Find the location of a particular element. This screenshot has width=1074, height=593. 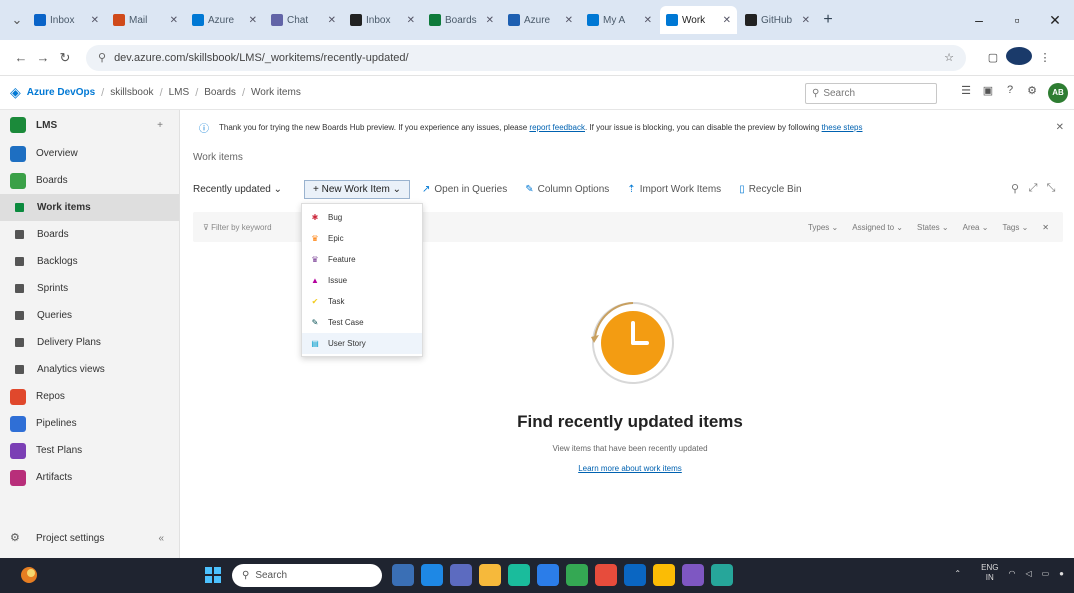

sidebar-item: Test Plans is located at coordinates (89, 450).